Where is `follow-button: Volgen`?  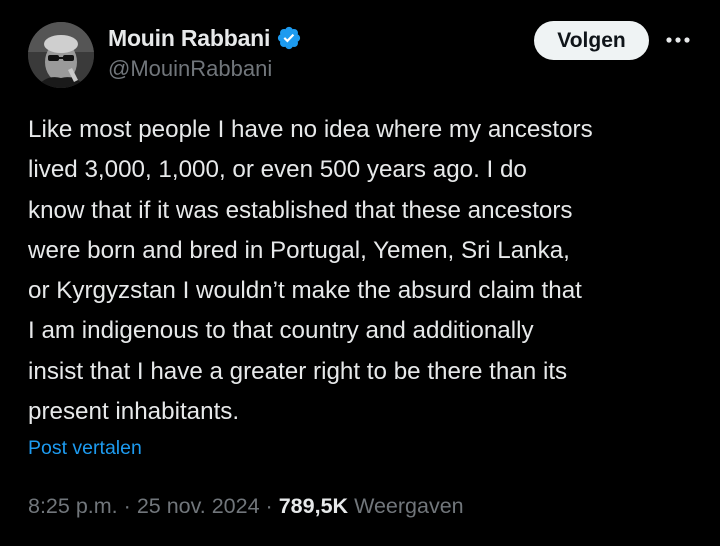
follow-button: Volgen is located at coordinates (591, 40).